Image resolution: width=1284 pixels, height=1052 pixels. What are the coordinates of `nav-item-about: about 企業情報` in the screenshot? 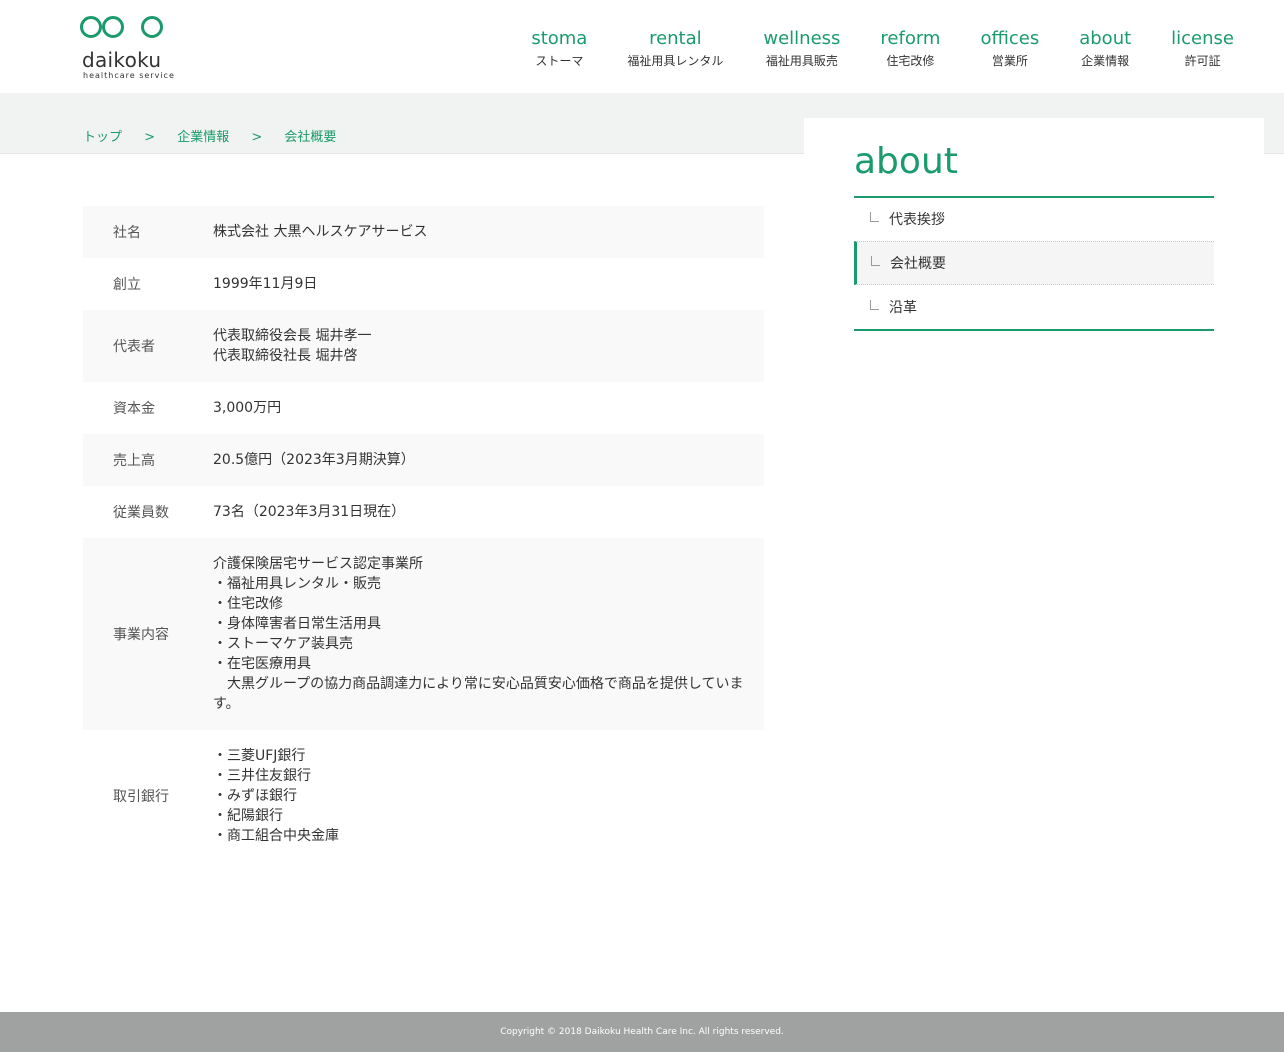 It's located at (1105, 48).